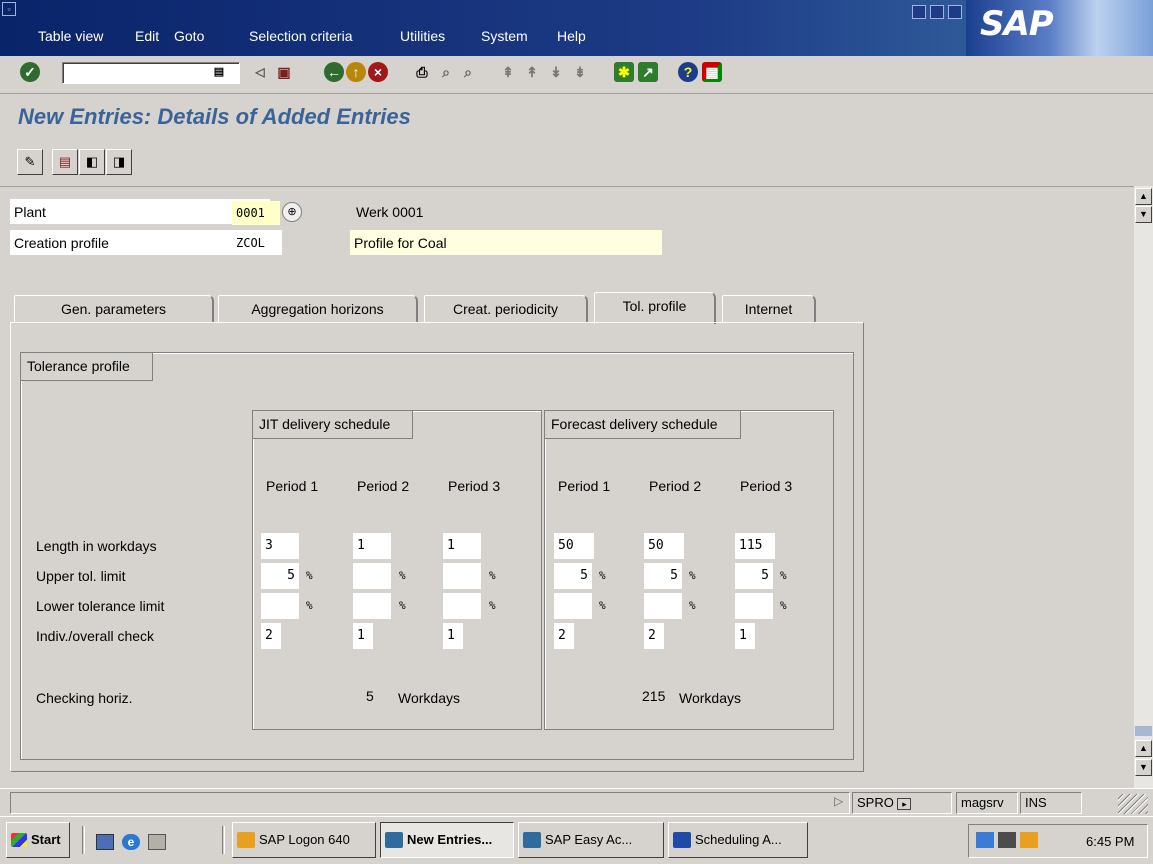 The height and width of the screenshot is (864, 1153). Describe the element at coordinates (1143, 748) in the screenshot. I see `scroll-page-up-icon: ▲` at that location.